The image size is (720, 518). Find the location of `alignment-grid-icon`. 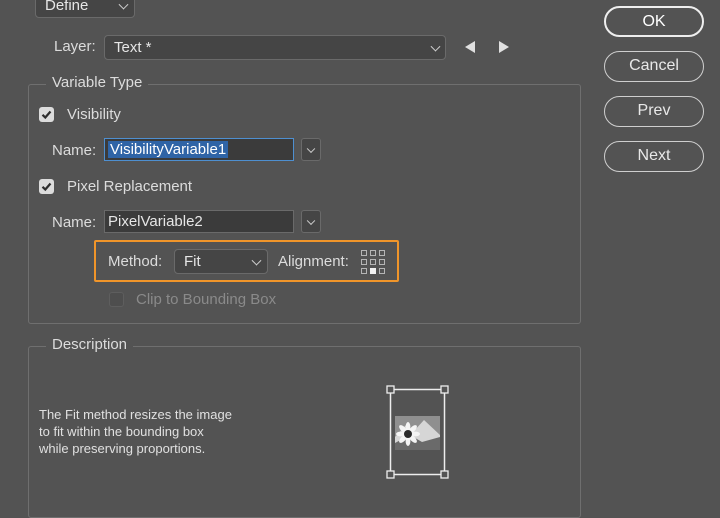

alignment-grid-icon is located at coordinates (373, 262).